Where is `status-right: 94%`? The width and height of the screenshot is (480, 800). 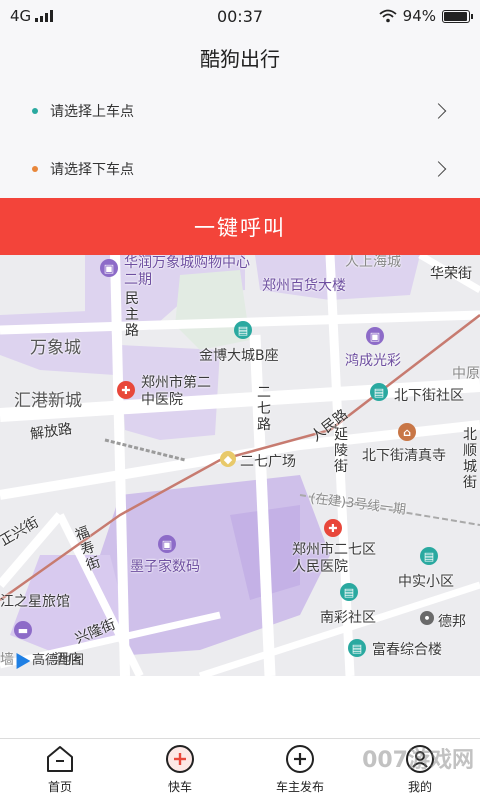 status-right: 94% is located at coordinates (426, 16).